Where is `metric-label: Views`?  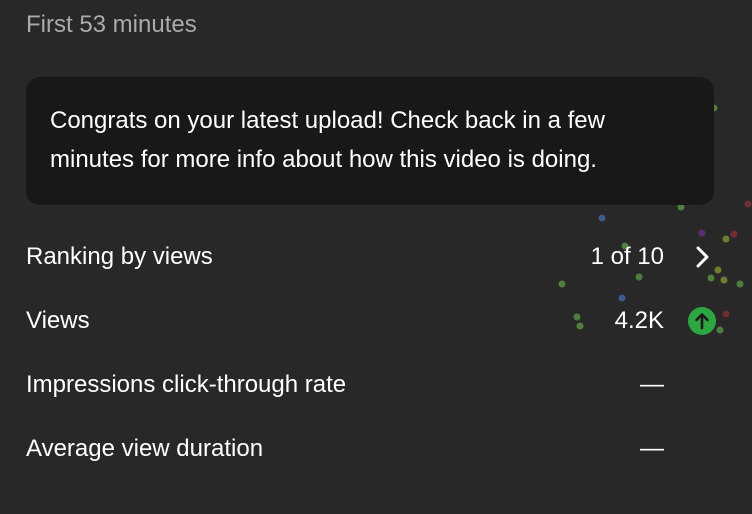
metric-label: Views is located at coordinates (58, 320).